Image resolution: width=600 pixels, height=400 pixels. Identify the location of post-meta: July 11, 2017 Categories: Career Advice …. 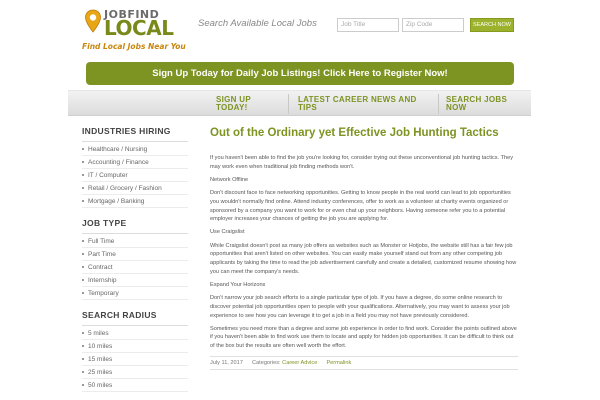
(364, 362).